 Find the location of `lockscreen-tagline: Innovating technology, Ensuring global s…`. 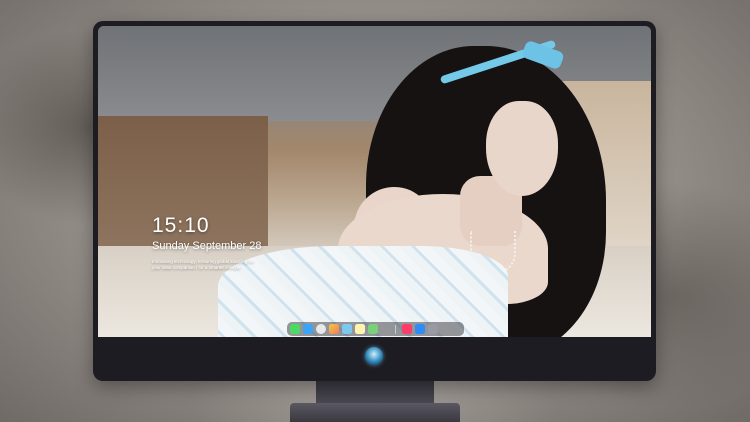

lockscreen-tagline: Innovating technology, Ensuring global s… is located at coordinates (203, 264).